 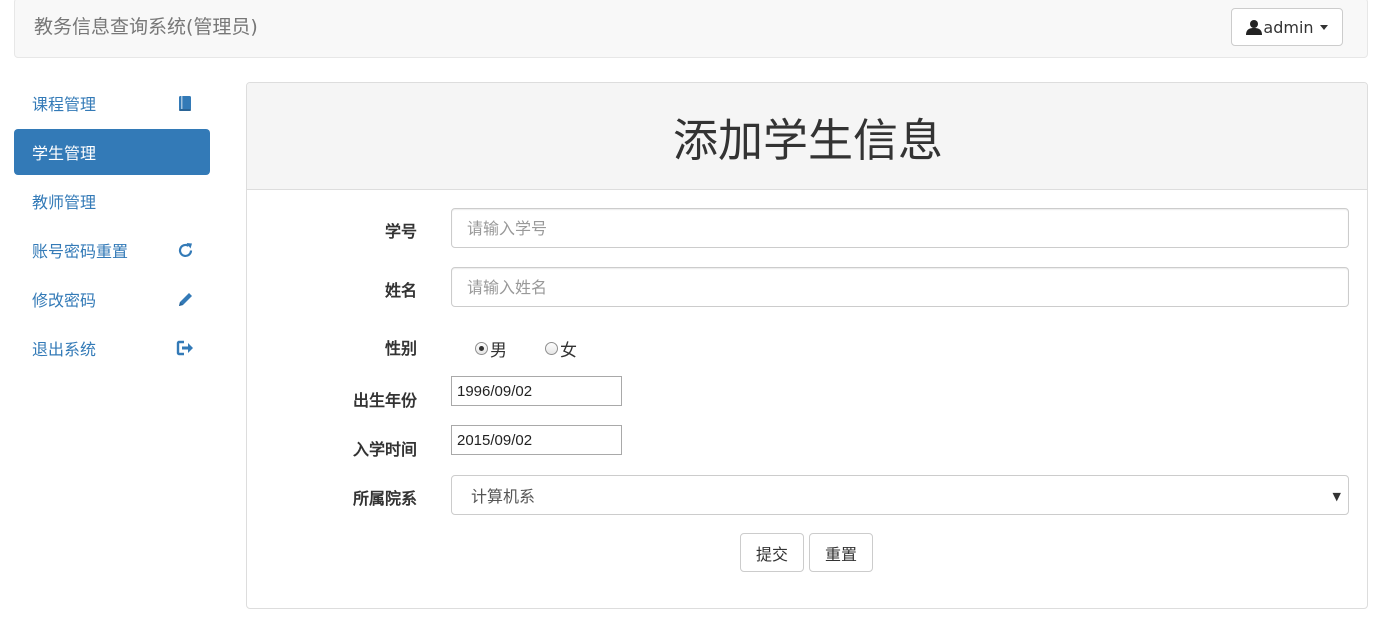 I want to click on logout-icon, so click(x=185, y=348).